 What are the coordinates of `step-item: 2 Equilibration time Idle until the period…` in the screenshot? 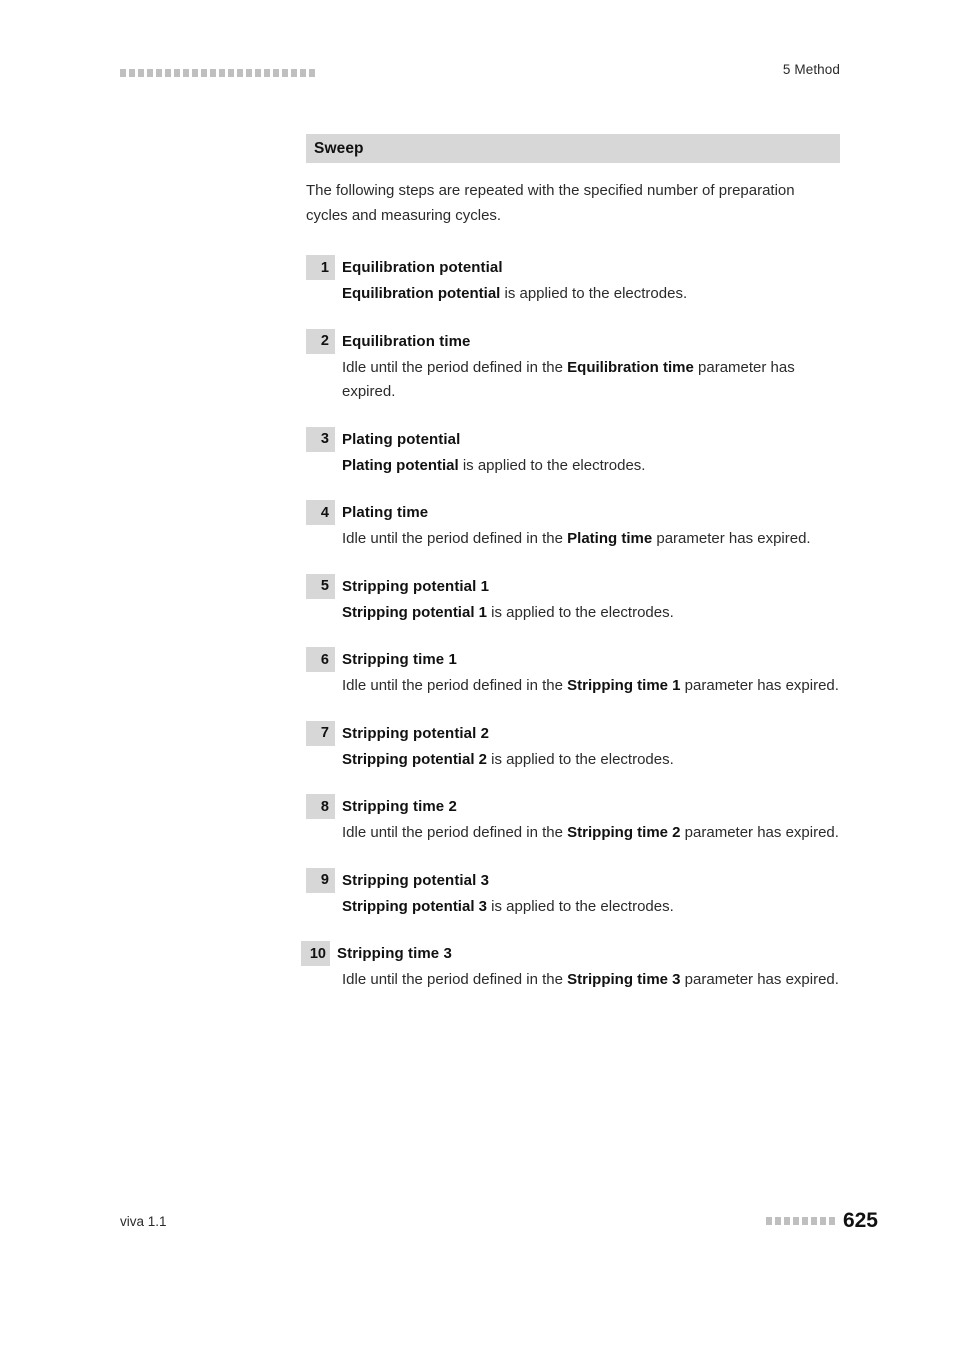 It's located at (573, 366).